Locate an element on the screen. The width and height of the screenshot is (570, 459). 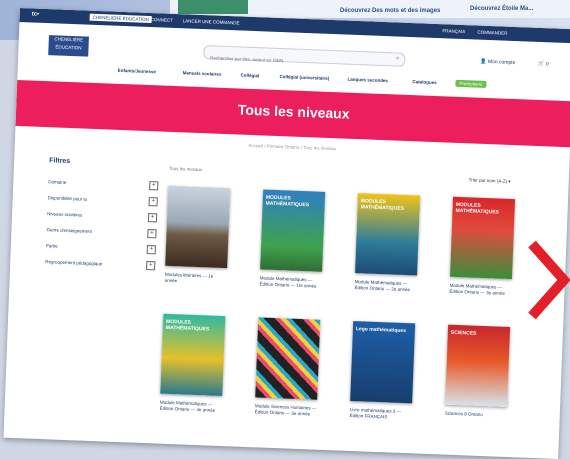
nav-item-college: Collégial is located at coordinates (249, 76).